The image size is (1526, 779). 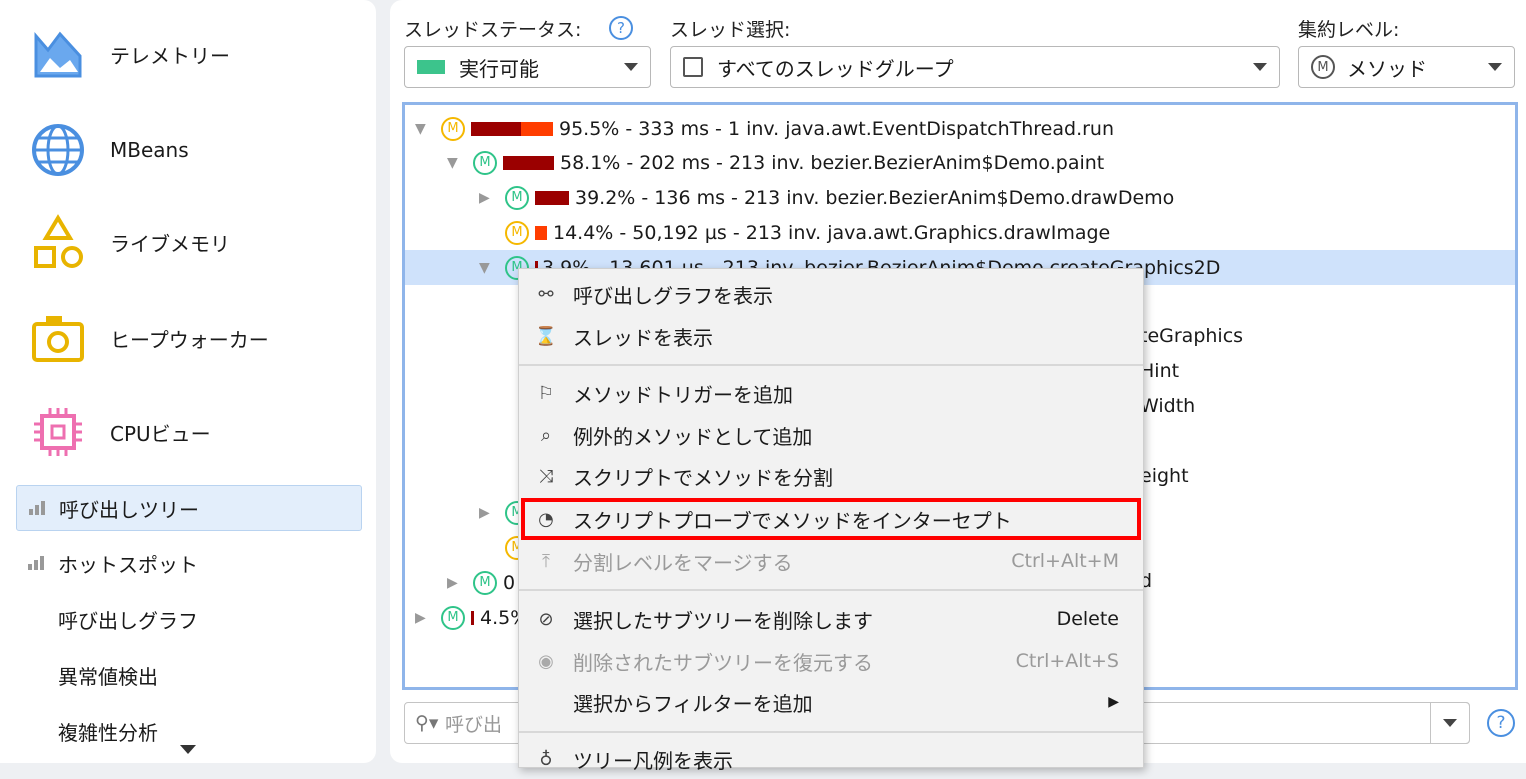 I want to click on focus-search-icon: ⌕, so click(x=546, y=435).